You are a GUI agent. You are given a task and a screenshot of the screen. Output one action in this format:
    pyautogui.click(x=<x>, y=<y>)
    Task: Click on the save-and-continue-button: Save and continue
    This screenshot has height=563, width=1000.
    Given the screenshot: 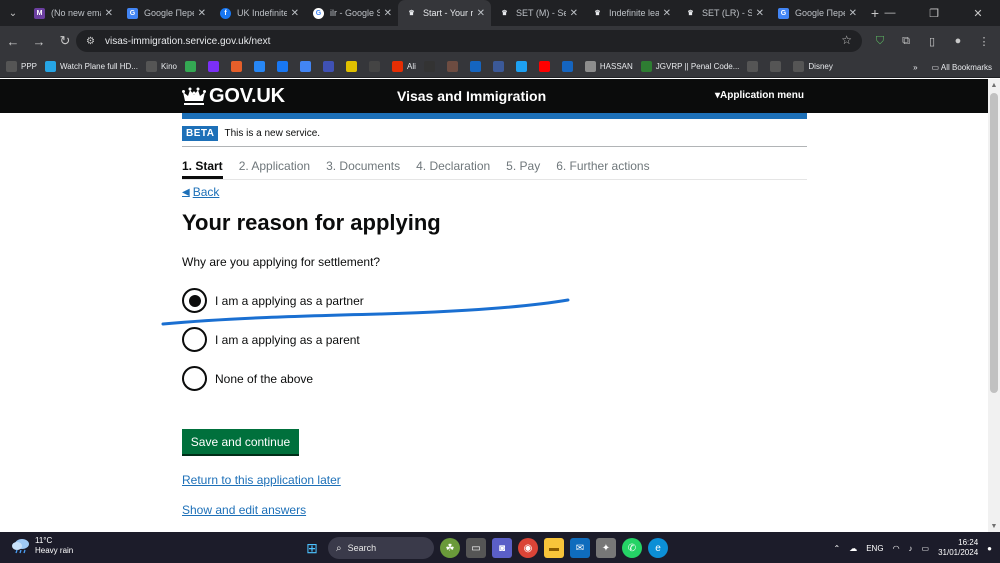 What is the action you would take?
    pyautogui.click(x=240, y=441)
    